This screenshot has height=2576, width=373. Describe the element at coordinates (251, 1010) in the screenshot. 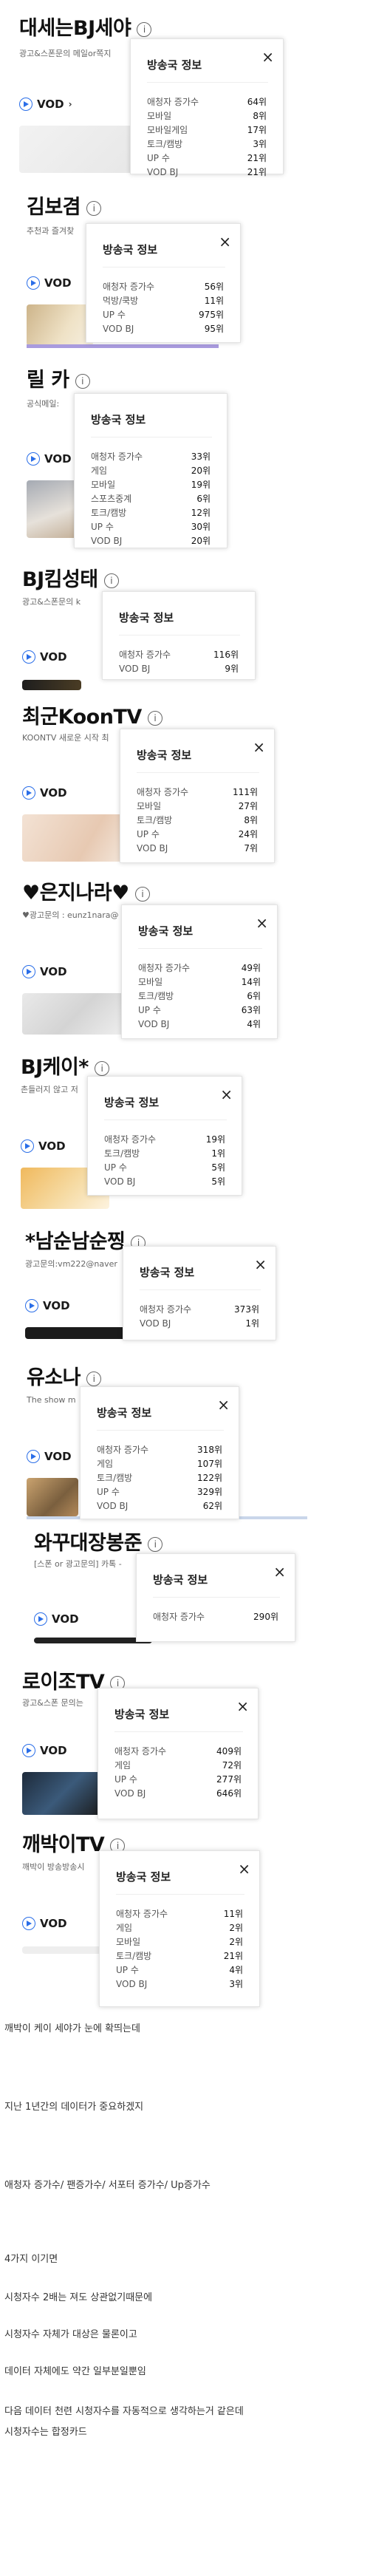

I see `ranking-value: 63위` at that location.